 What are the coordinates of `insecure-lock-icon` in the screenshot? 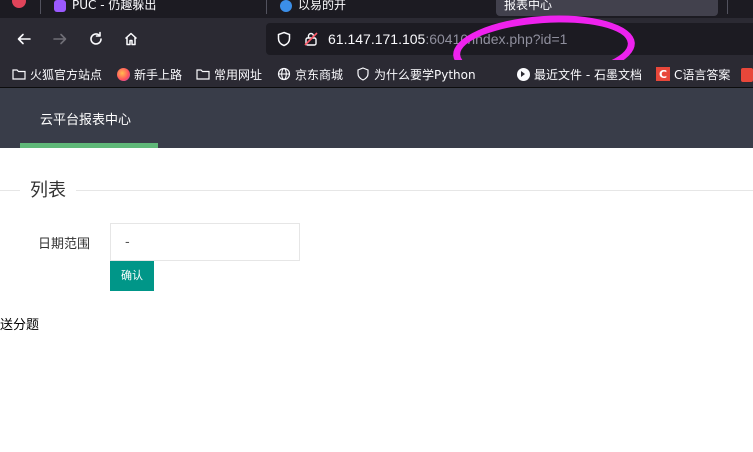 It's located at (311, 41).